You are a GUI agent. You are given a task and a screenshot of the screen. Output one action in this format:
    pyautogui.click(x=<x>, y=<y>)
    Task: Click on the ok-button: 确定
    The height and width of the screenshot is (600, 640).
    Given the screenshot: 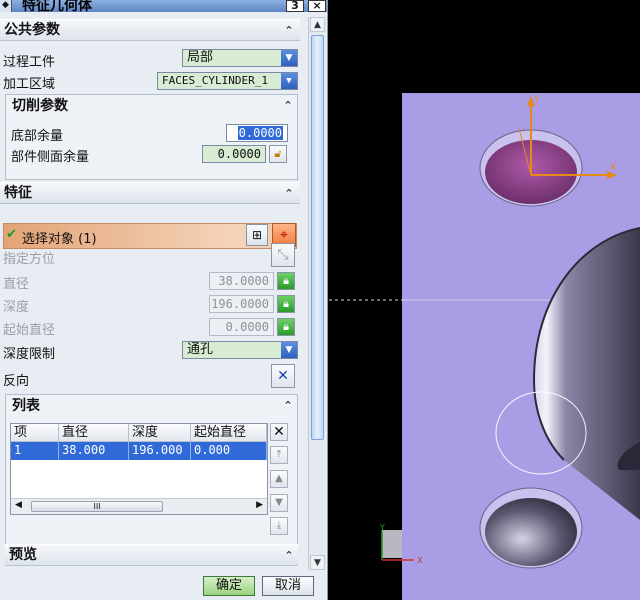 What is the action you would take?
    pyautogui.click(x=229, y=586)
    